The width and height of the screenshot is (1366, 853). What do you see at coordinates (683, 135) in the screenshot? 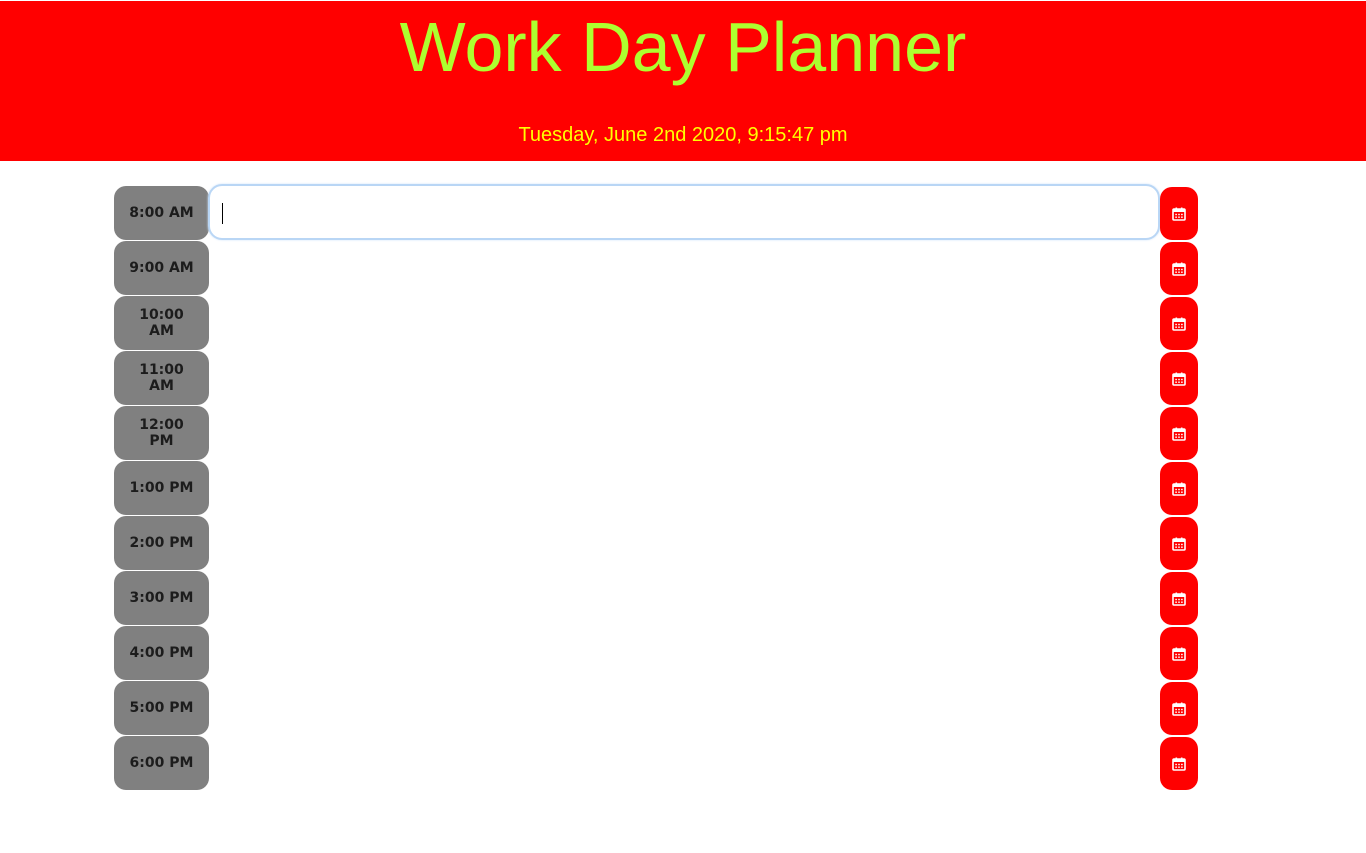
I see `current-date: Tuesday, June 2nd 2020, 9:15:47 pm` at bounding box center [683, 135].